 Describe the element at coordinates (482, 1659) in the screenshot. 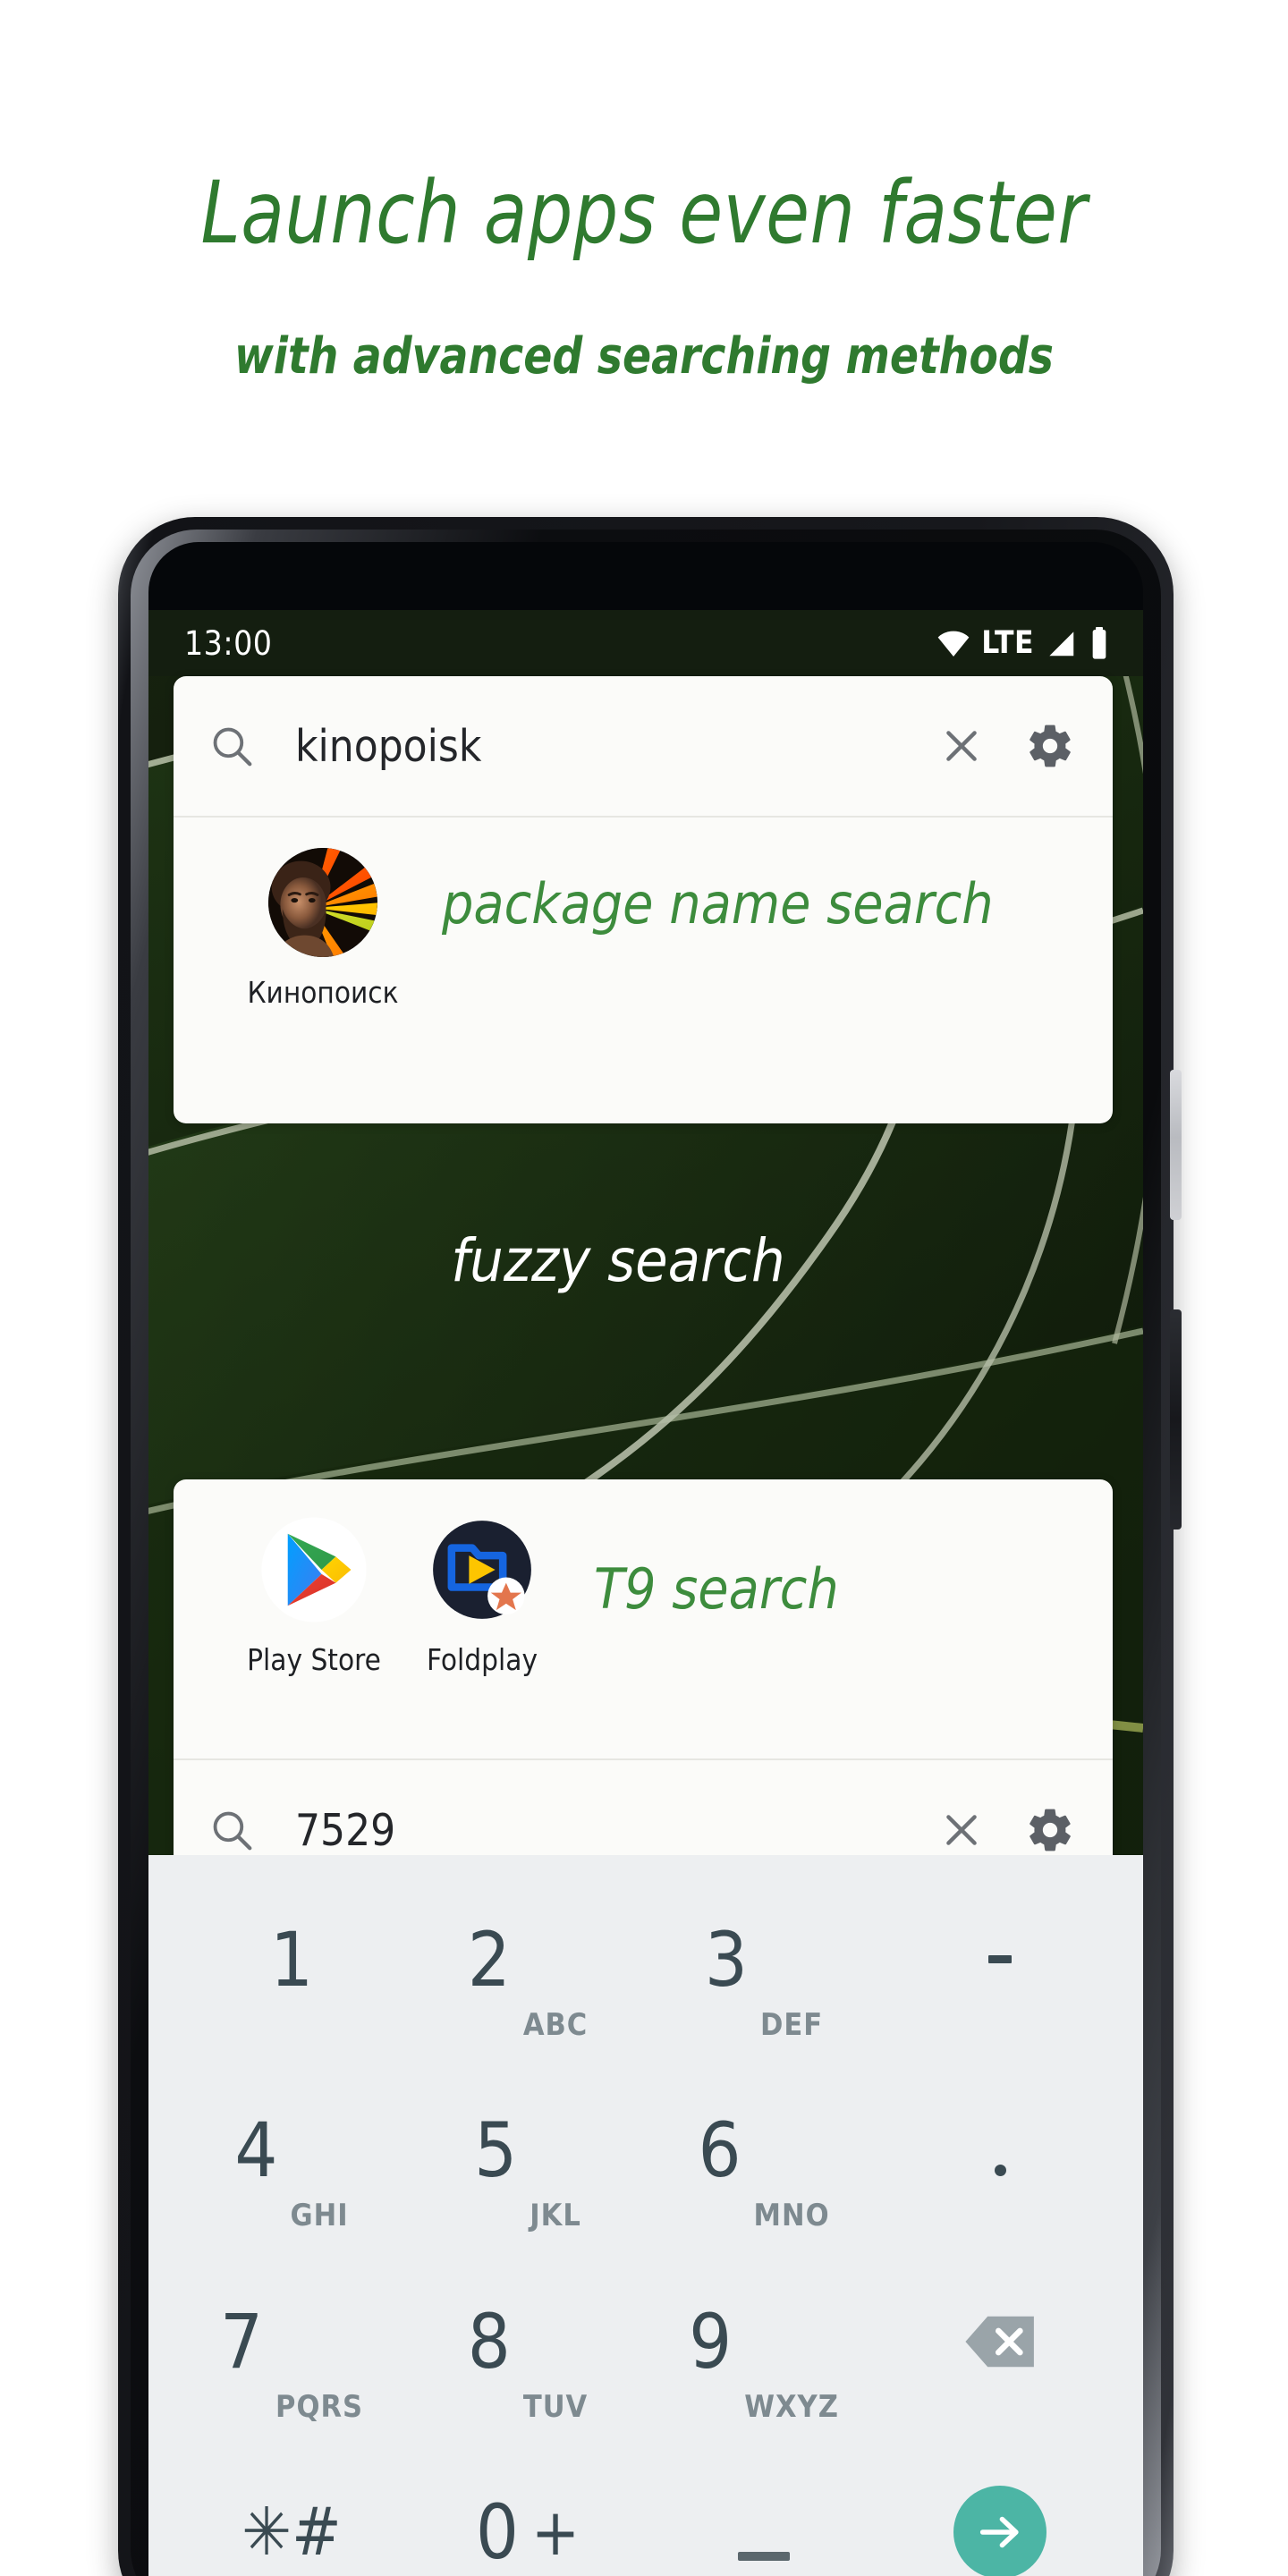

I see `app-label: Foldplay` at that location.